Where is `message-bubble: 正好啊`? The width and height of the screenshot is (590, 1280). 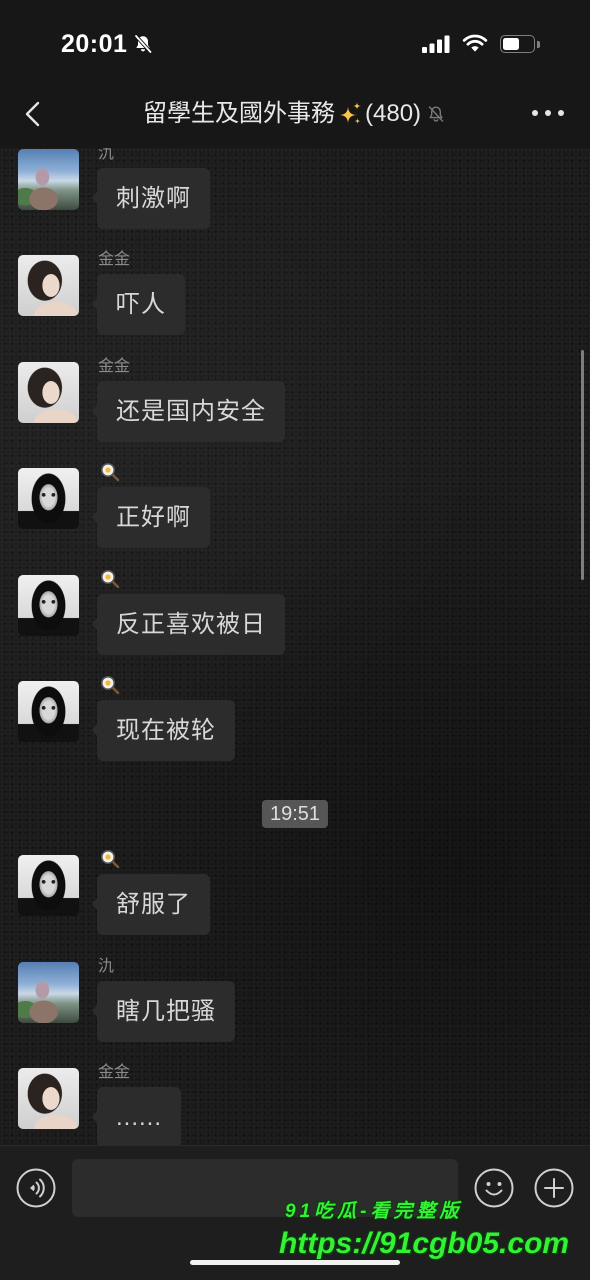
message-bubble: 正好啊 is located at coordinates (151, 517).